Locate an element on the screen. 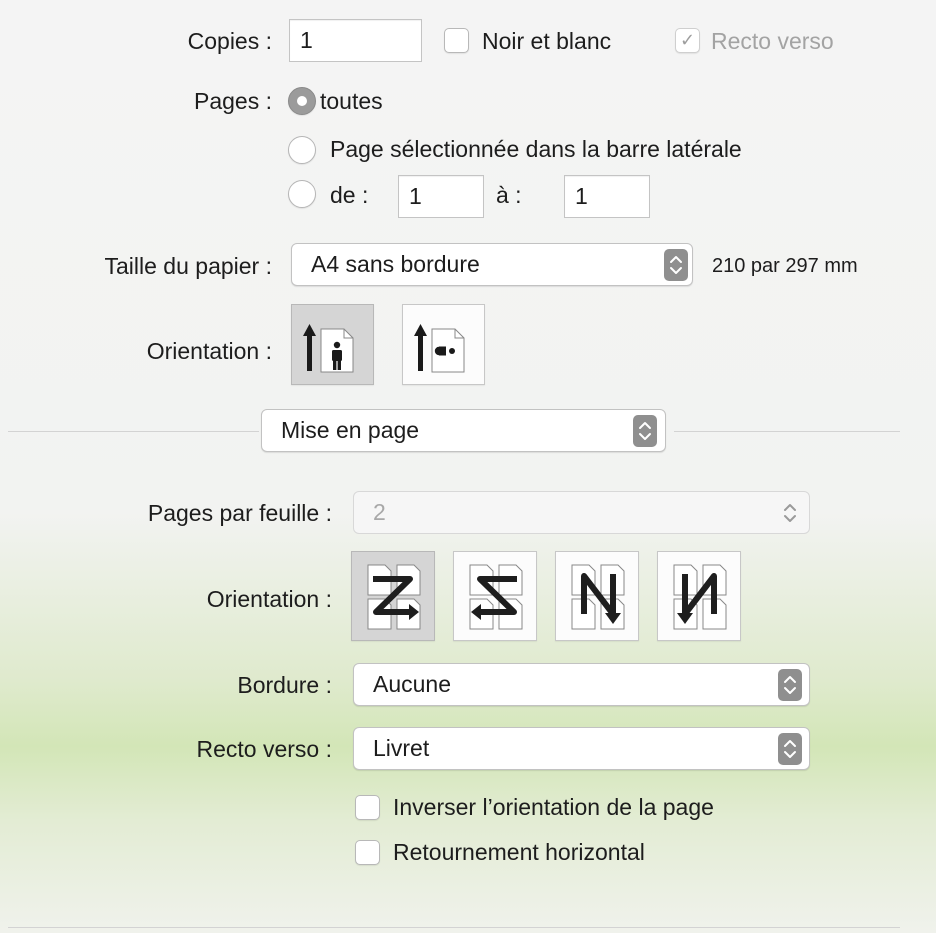 This screenshot has width=936, height=933. separator-right is located at coordinates (787, 431).